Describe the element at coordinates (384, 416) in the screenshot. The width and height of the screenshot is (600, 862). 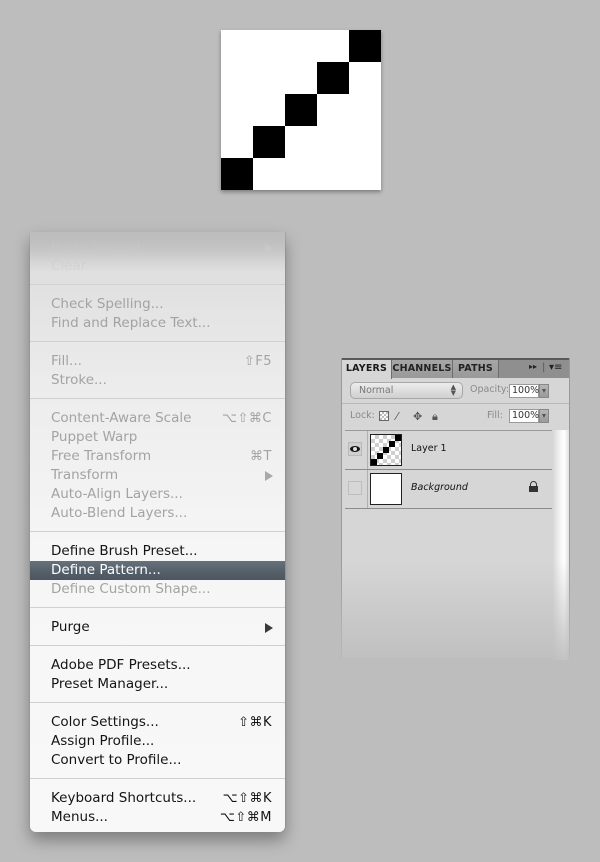
I see `lock-transparent-icon` at that location.